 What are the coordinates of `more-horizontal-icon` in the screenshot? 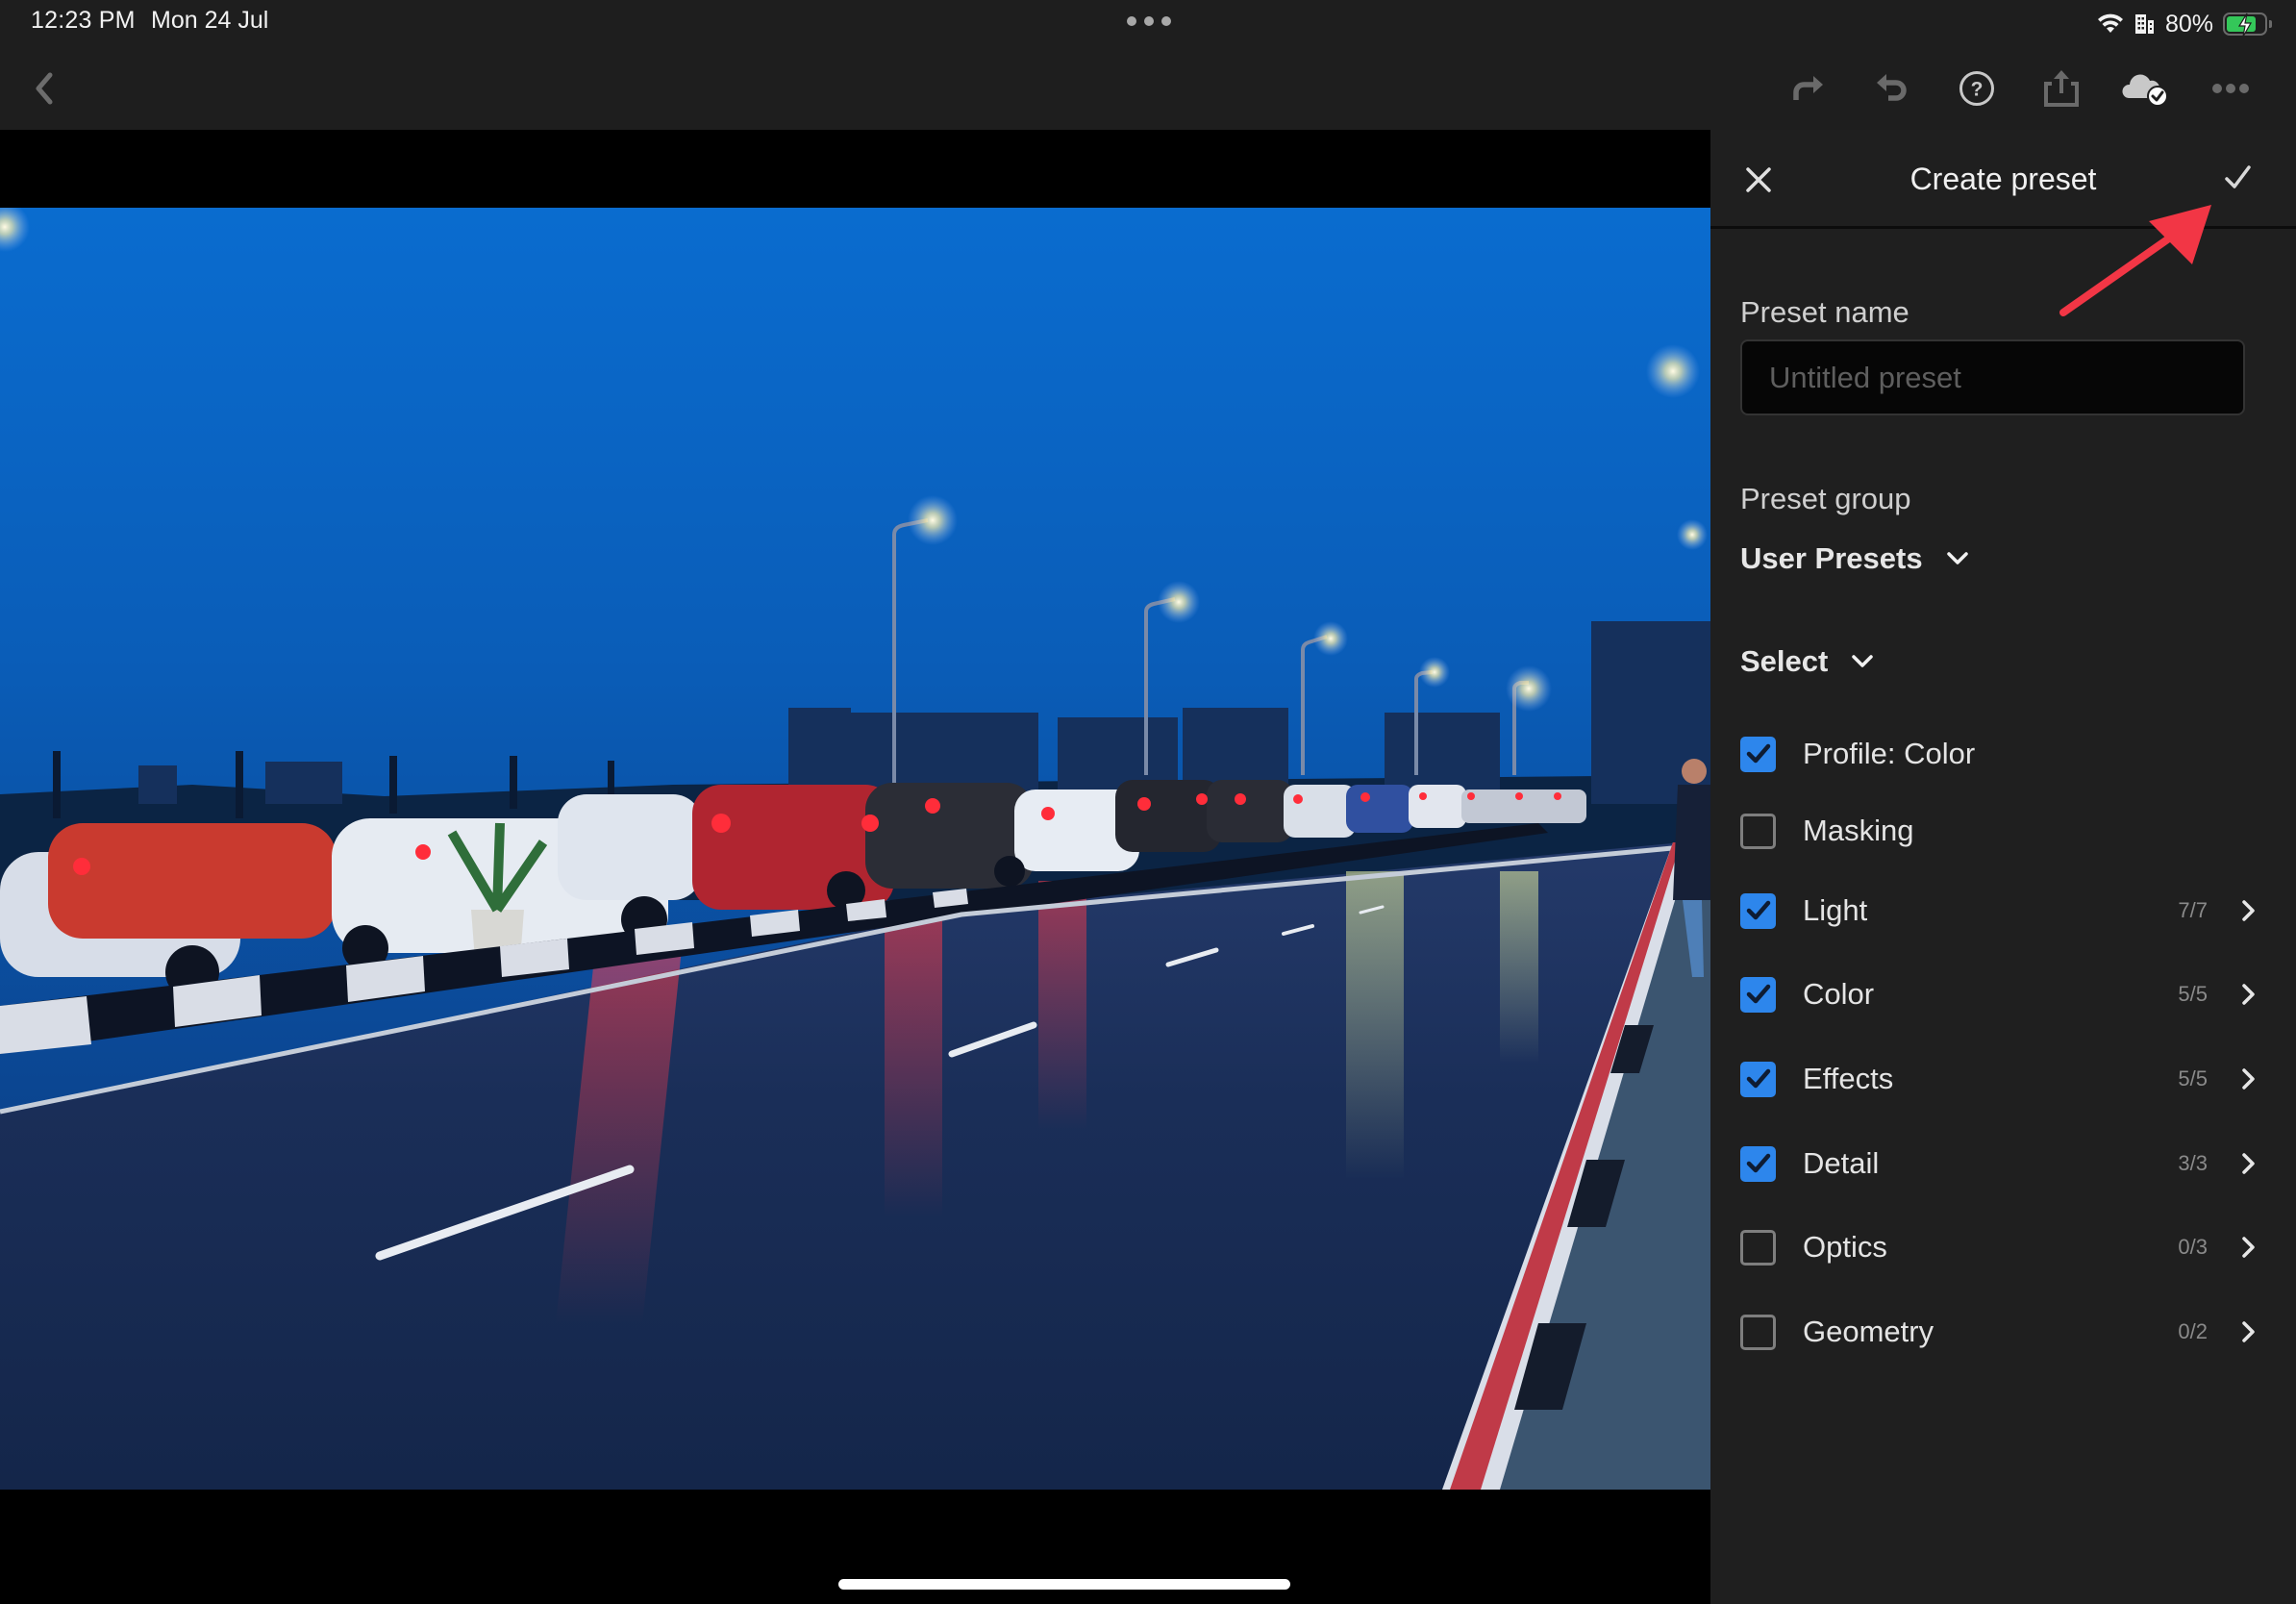 It's located at (2230, 88).